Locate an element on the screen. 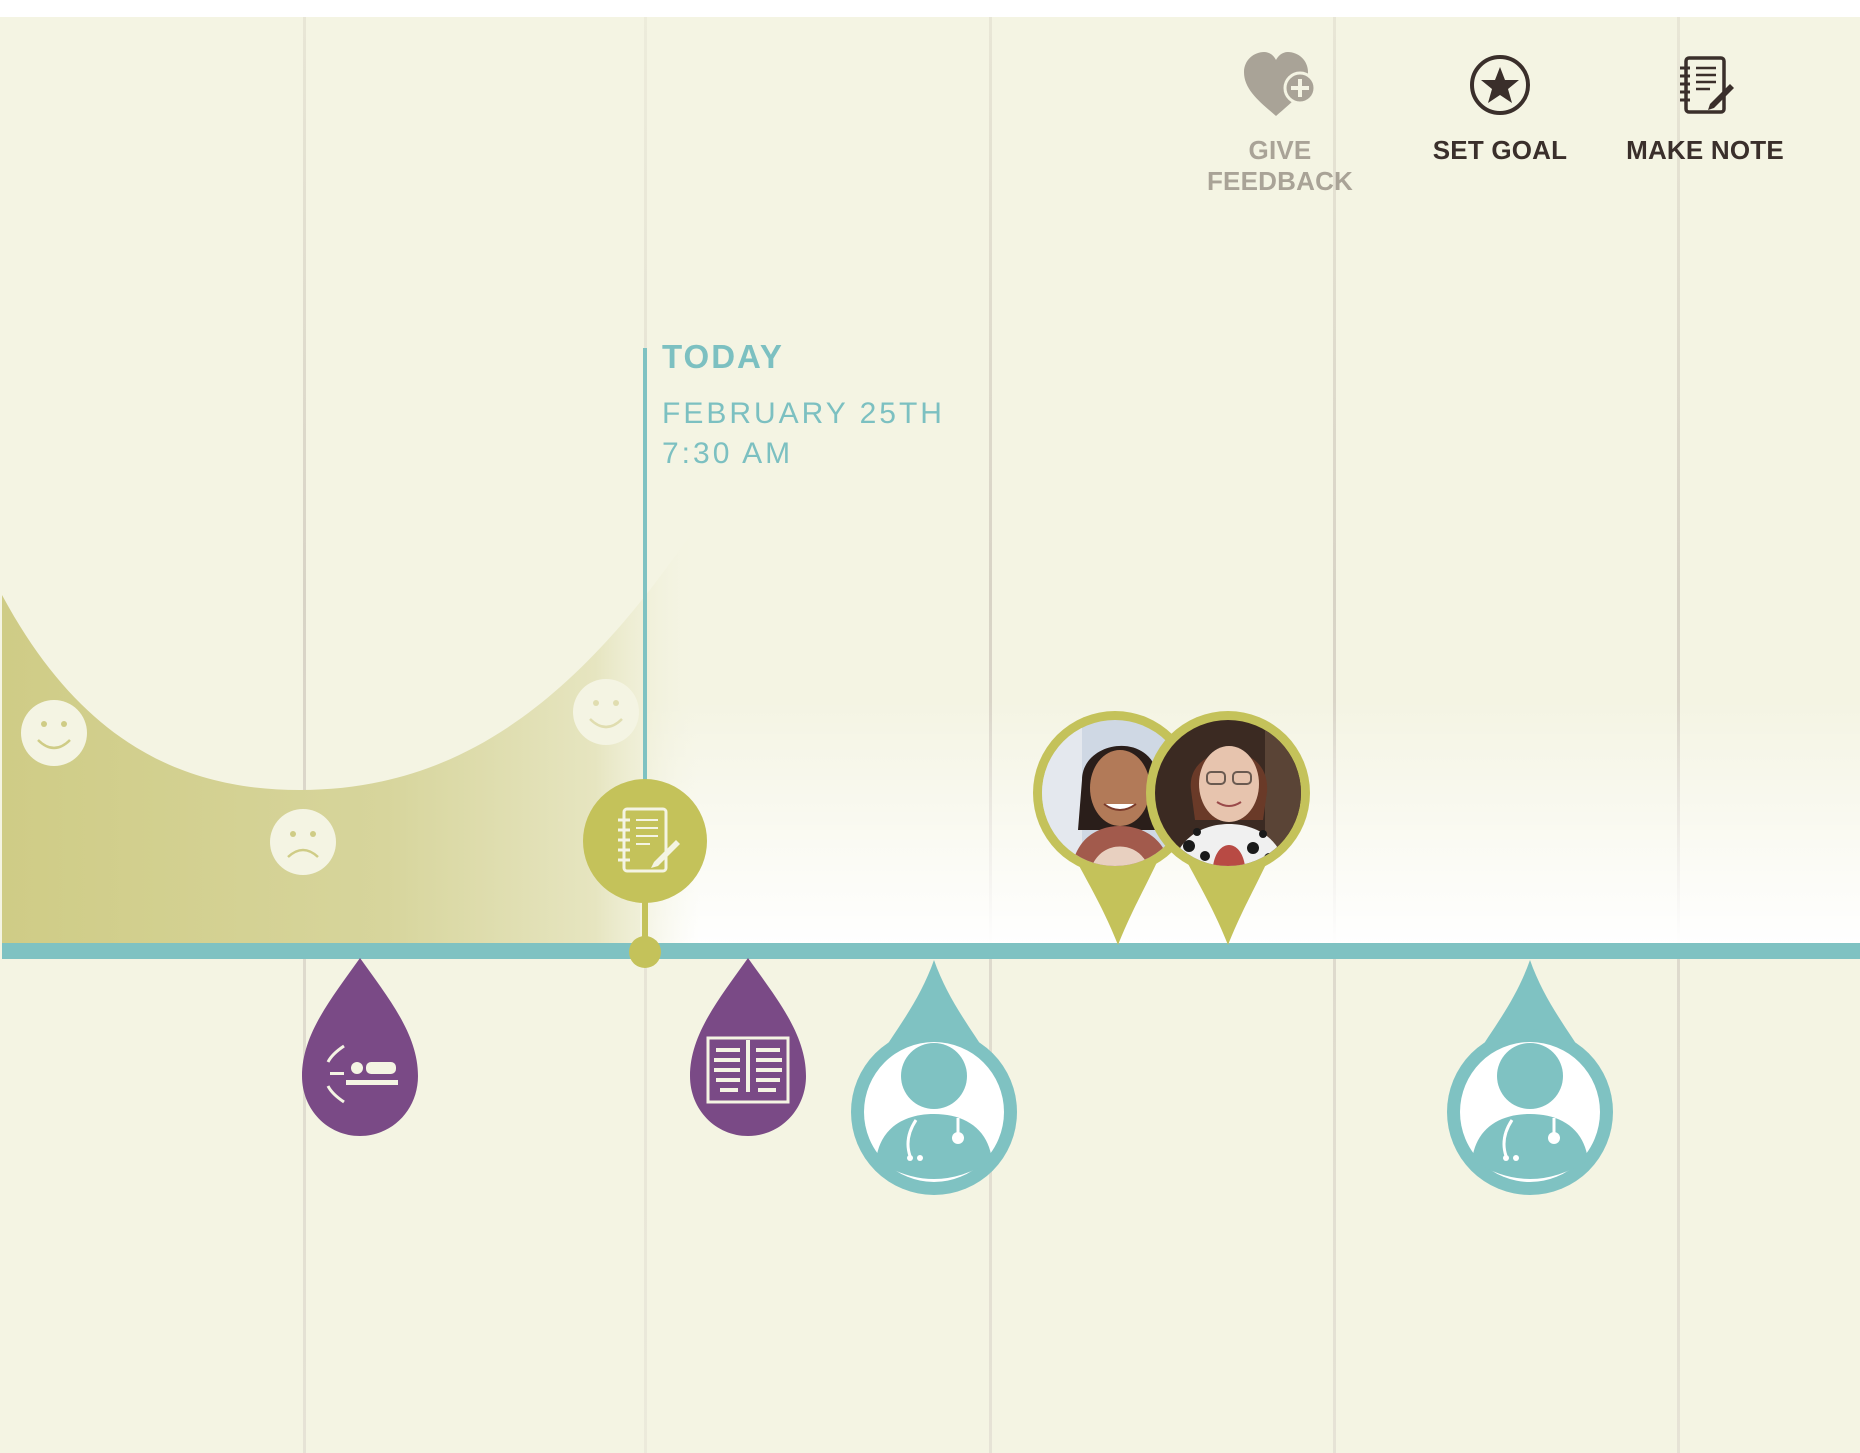  give-feedback-label: GIVE FEEDBACK is located at coordinates (1280, 165).